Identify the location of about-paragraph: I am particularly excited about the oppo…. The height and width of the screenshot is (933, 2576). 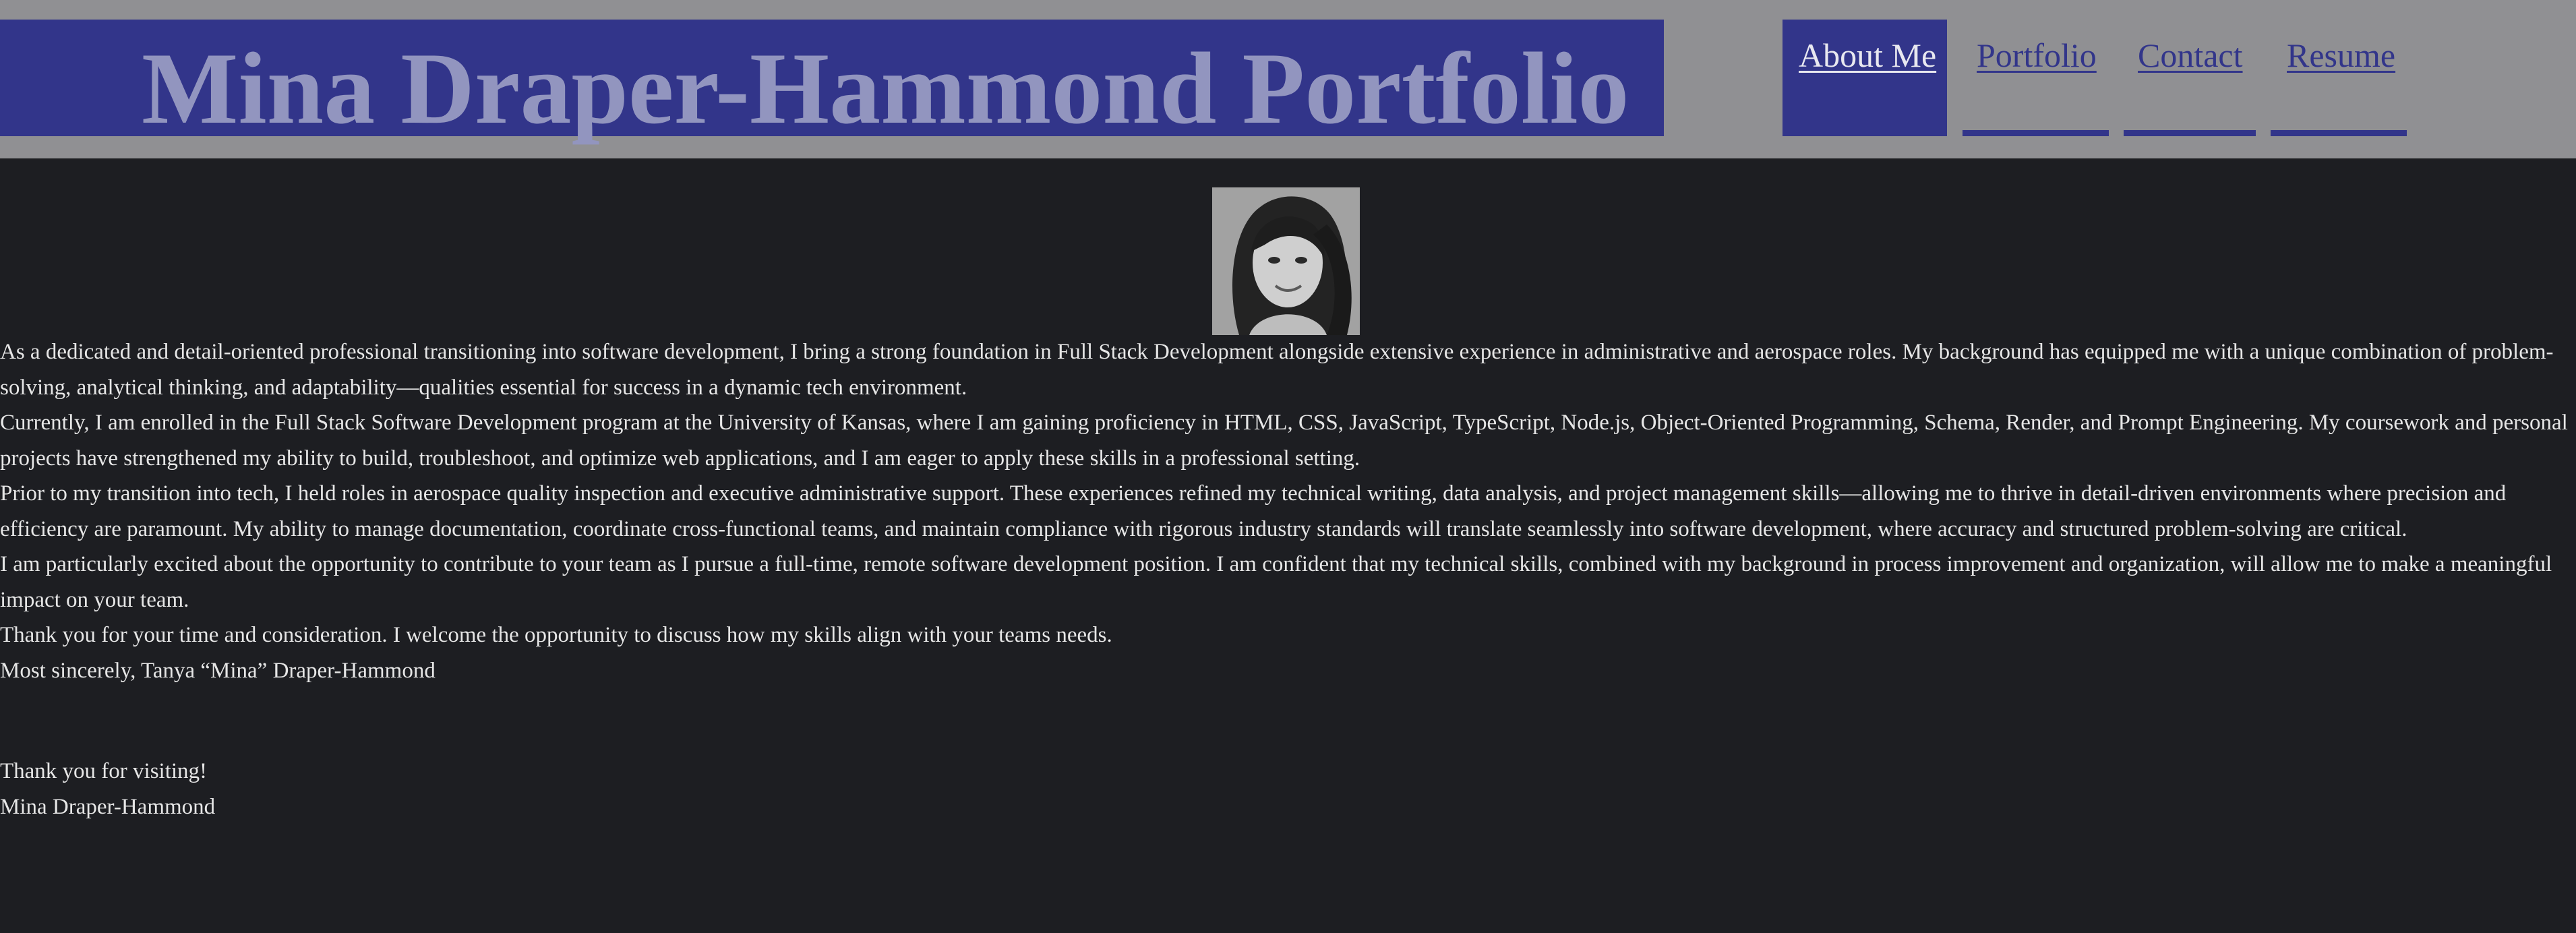
(1276, 582).